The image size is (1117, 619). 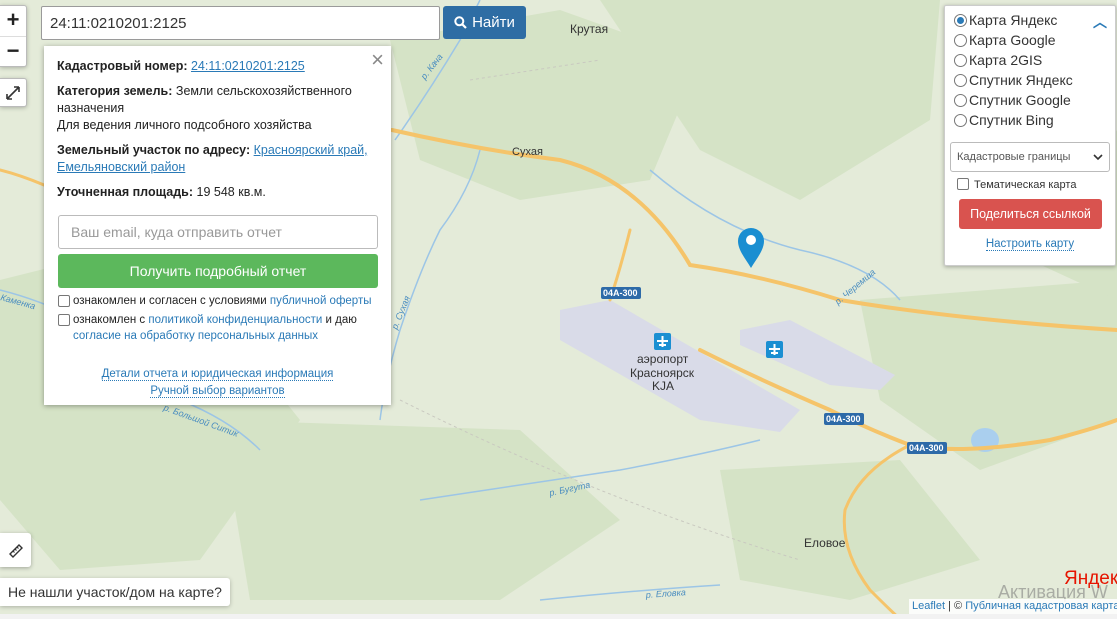 What do you see at coordinates (13, 21) in the screenshot?
I see `zoom-in-button: +` at bounding box center [13, 21].